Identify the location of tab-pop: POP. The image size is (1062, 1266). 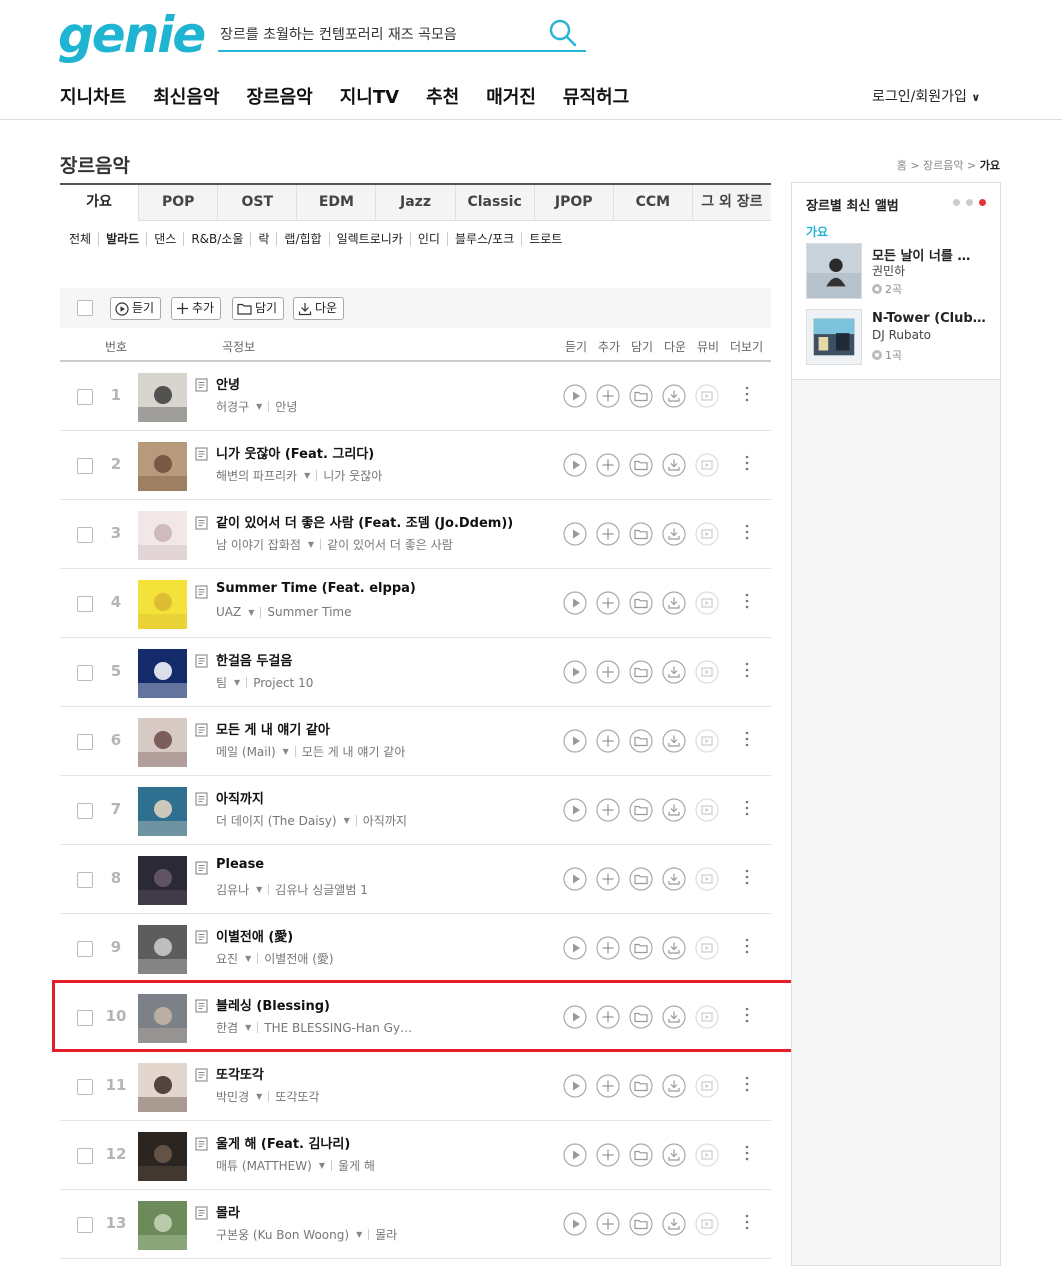
(178, 203).